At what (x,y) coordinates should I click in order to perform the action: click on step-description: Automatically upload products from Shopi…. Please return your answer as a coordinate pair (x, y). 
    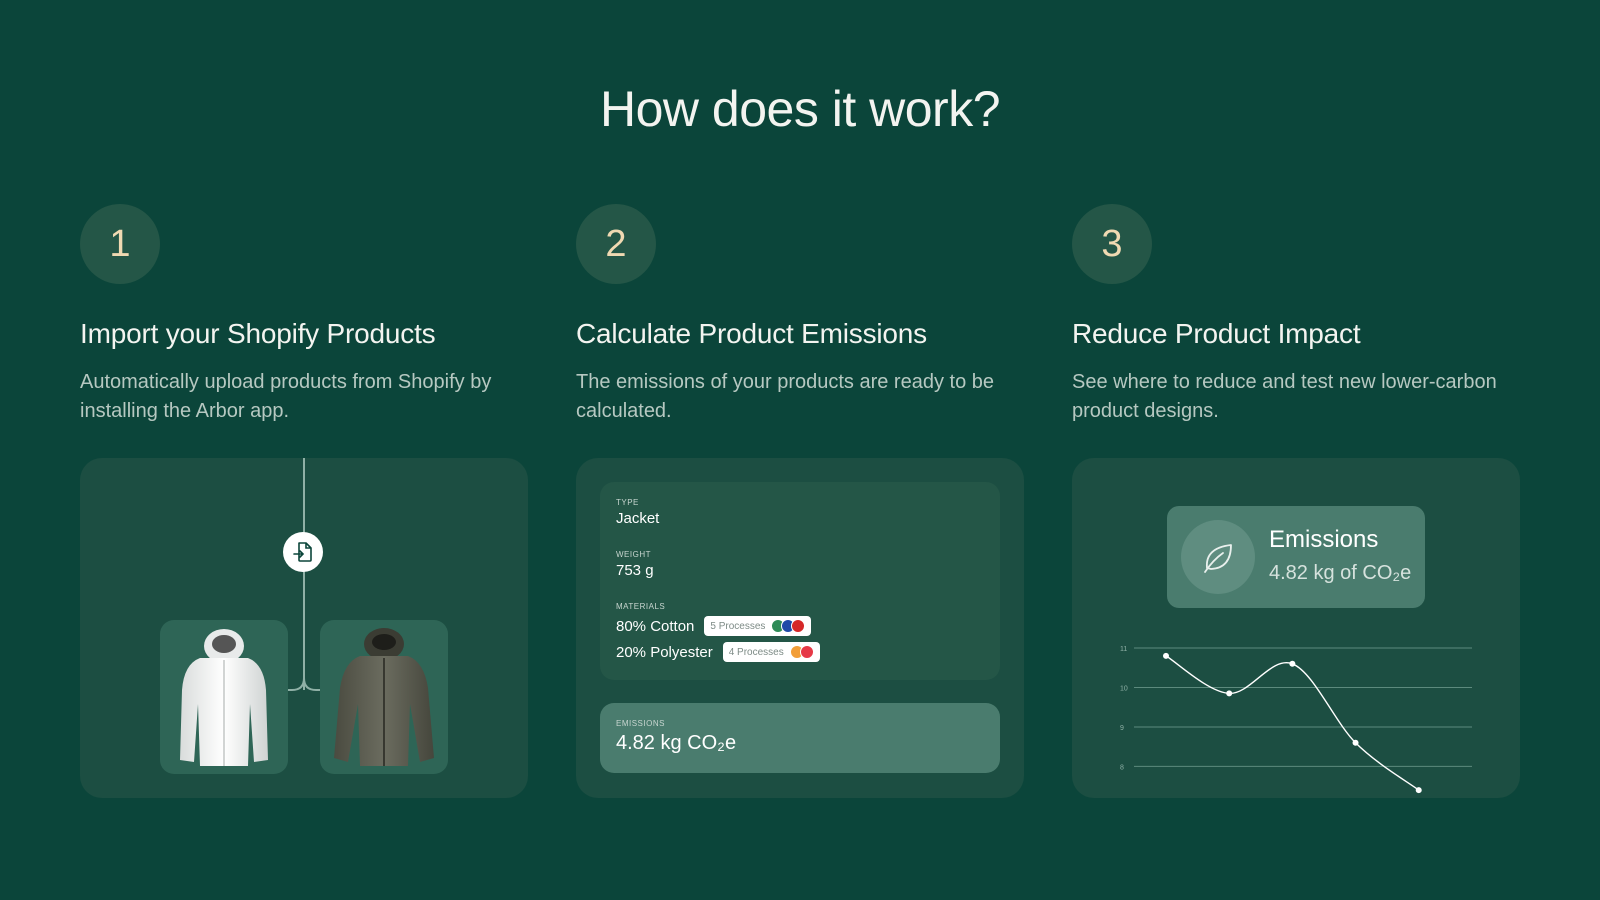
    Looking at the image, I should click on (286, 396).